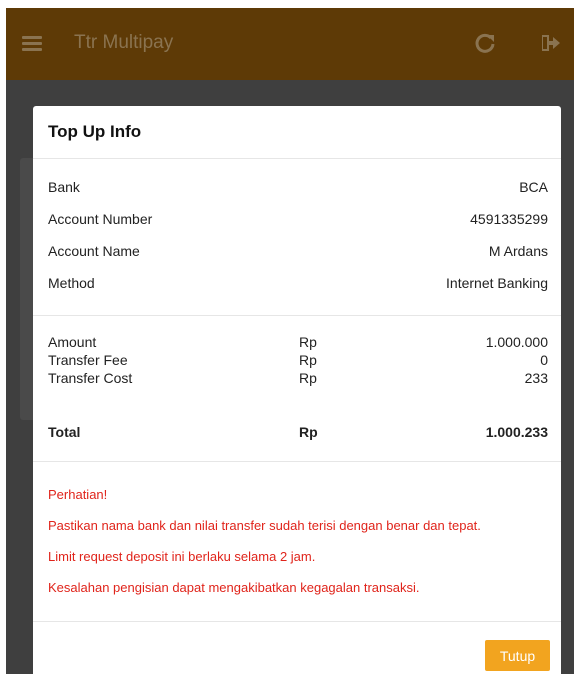 This screenshot has height=674, width=580. Describe the element at coordinates (297, 132) in the screenshot. I see `dialog-header: Top Up Info` at that location.